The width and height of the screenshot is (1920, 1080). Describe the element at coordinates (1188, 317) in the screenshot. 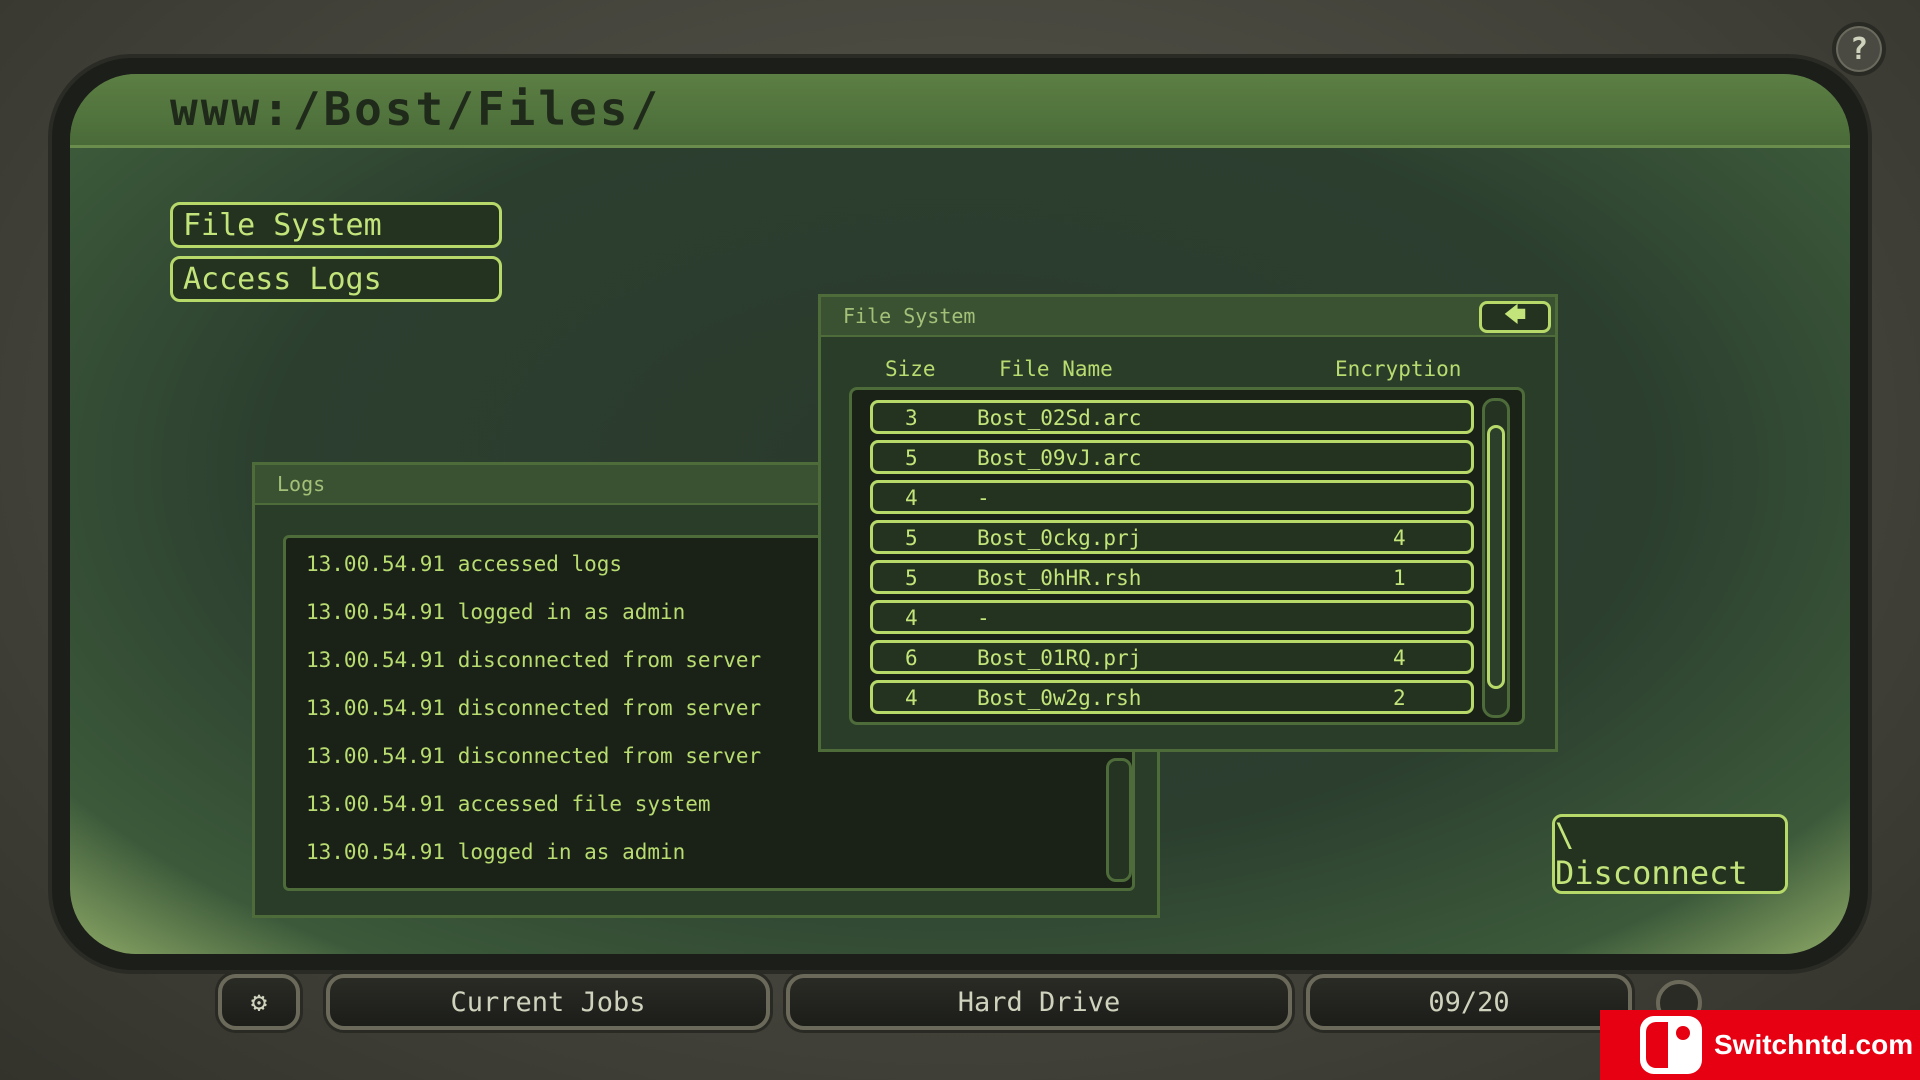

I see `fs-panel-header: File System` at that location.